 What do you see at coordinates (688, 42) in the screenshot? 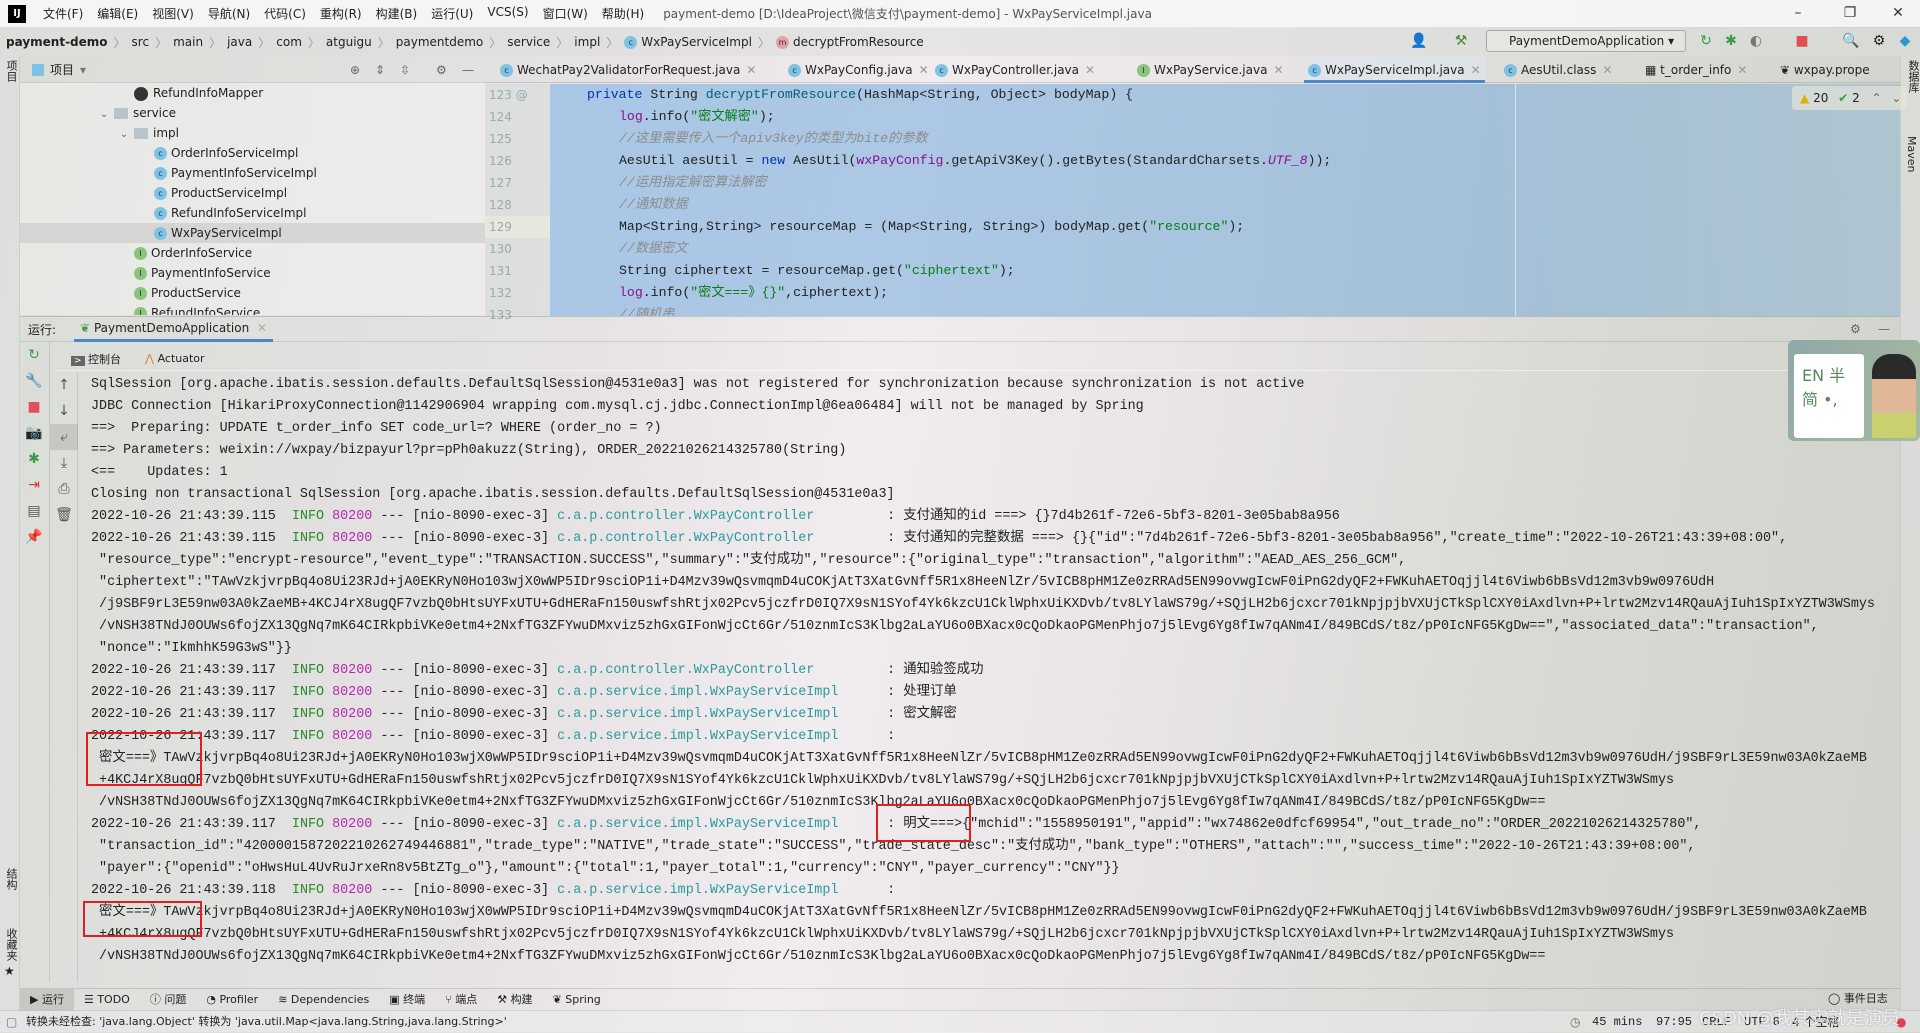
I see `breadcrumb-item: c WxPayServiceImpl` at bounding box center [688, 42].